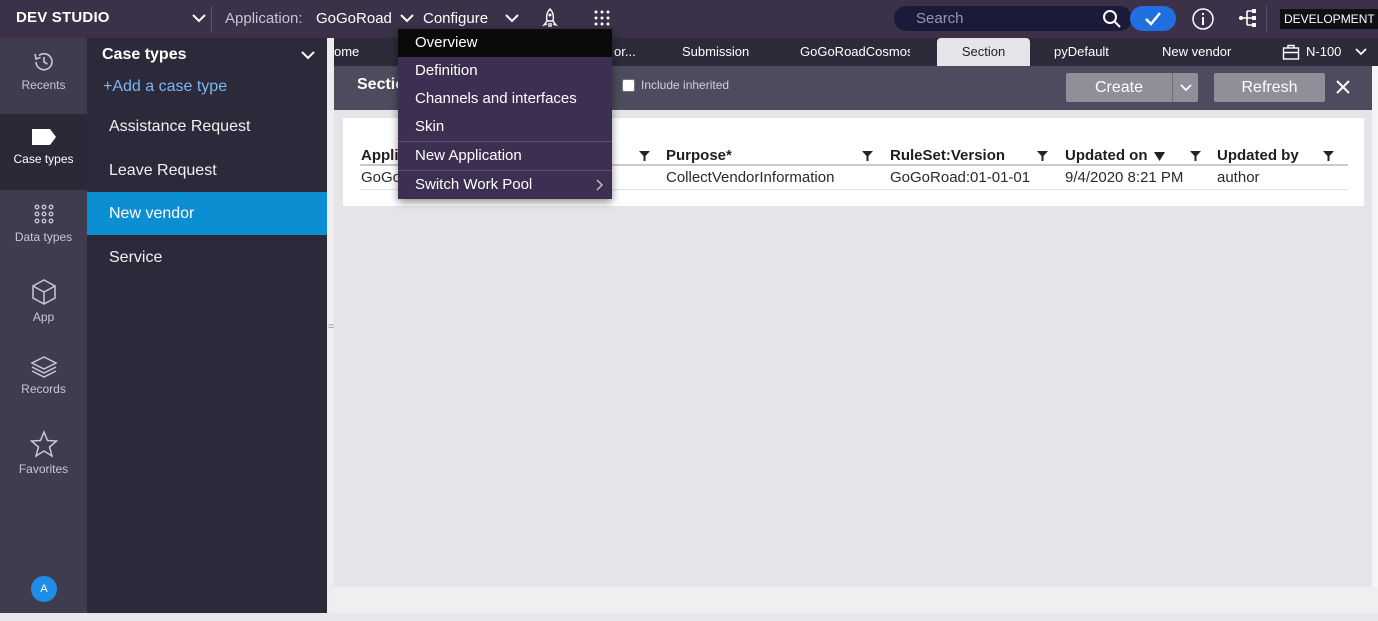 This screenshot has width=1378, height=621. Describe the element at coordinates (505, 71) in the screenshot. I see `menu-item-definition: Definition` at that location.